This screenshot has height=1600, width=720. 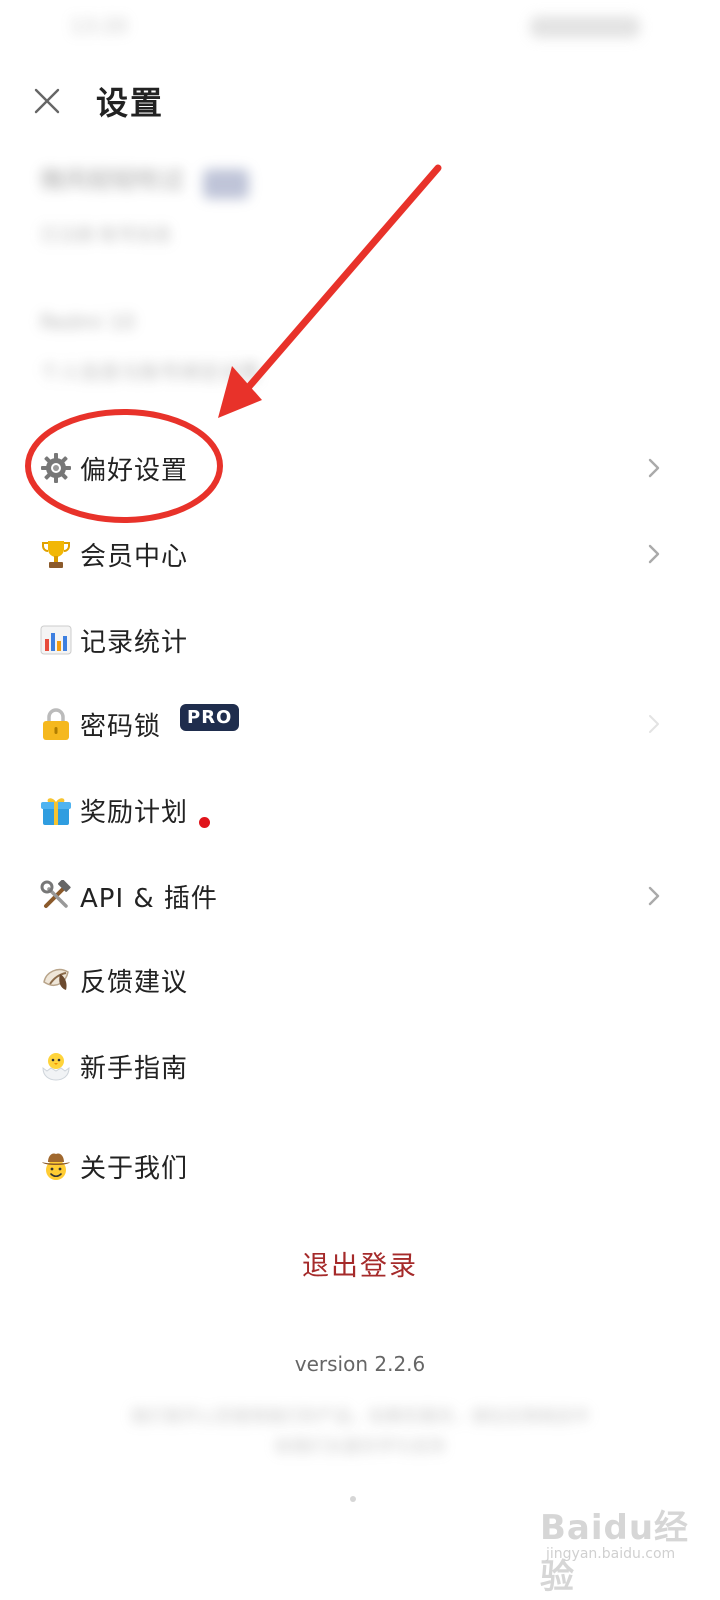 I want to click on header: 设置, so click(x=360, y=100).